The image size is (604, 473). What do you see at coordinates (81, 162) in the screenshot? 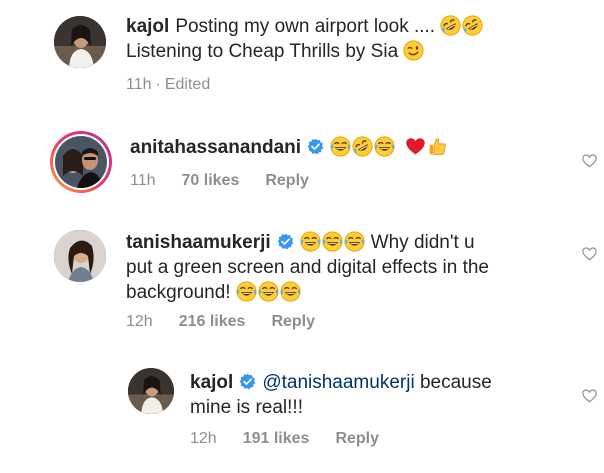
I see `avatar-story-ring` at bounding box center [81, 162].